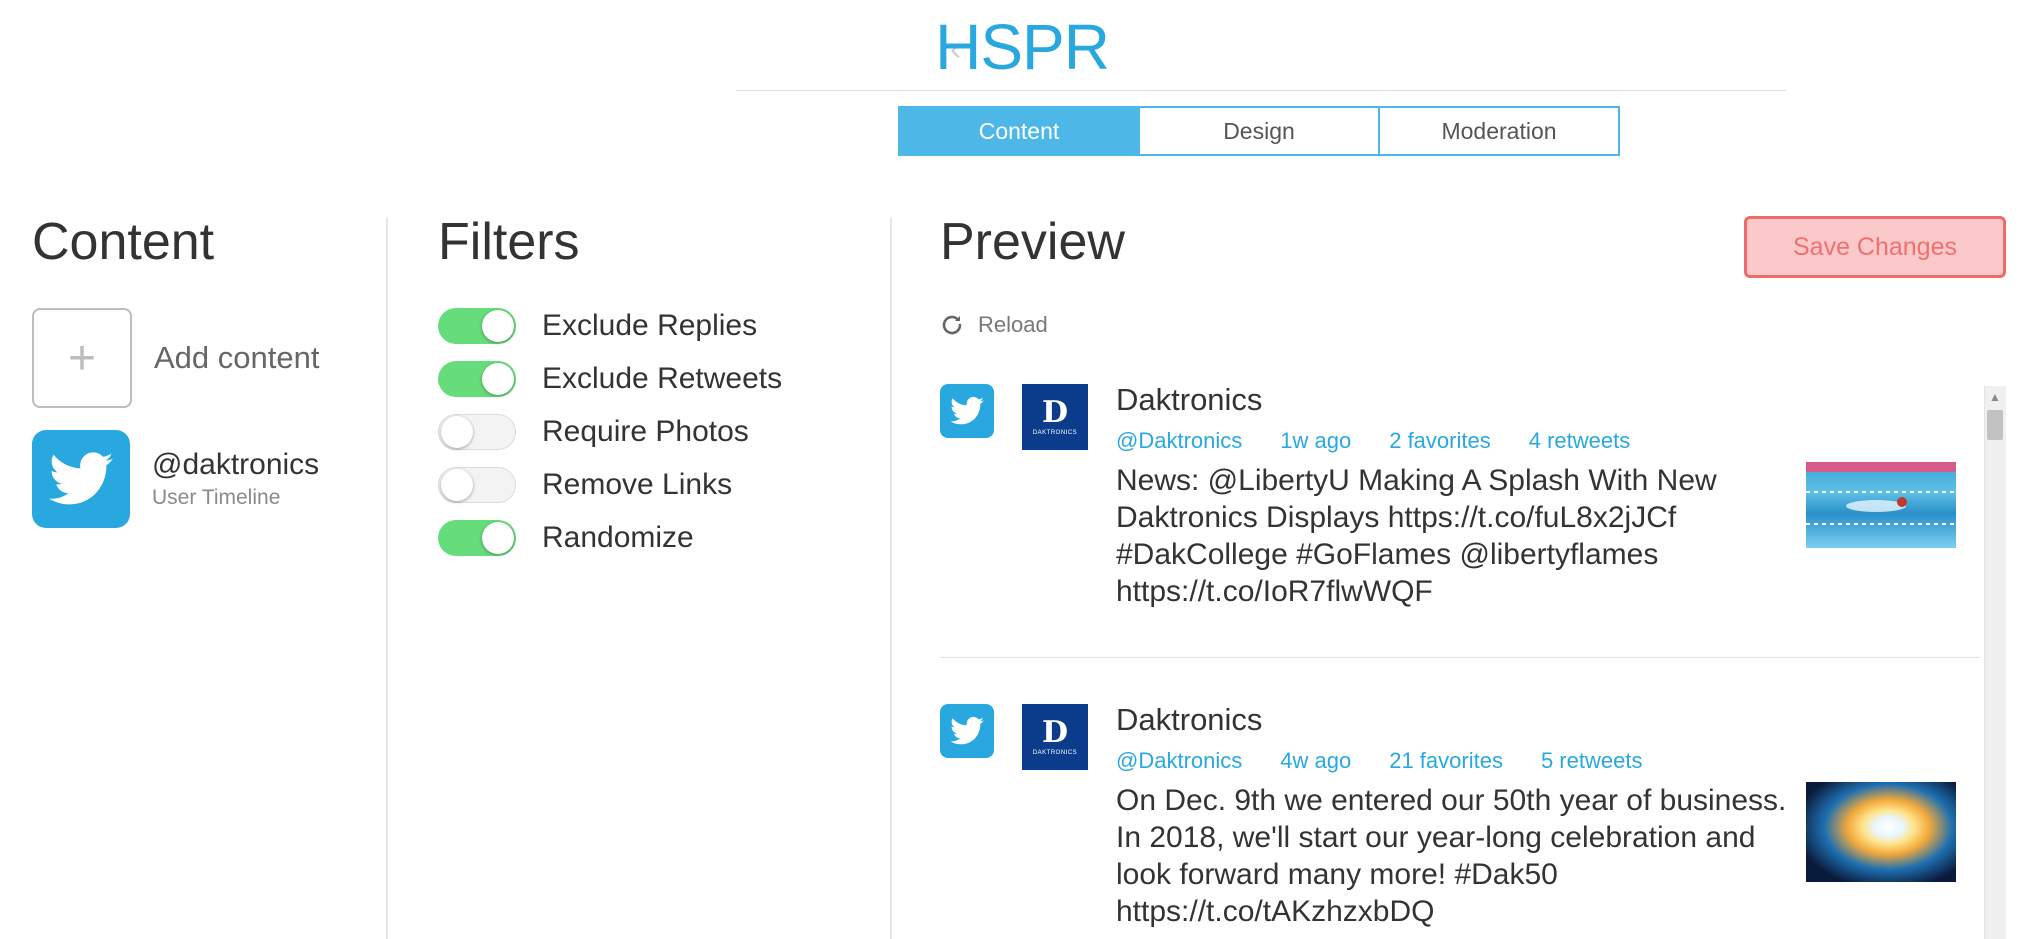 This screenshot has width=2044, height=939. What do you see at coordinates (1315, 441) in the screenshot?
I see `post-age: 1w ago` at bounding box center [1315, 441].